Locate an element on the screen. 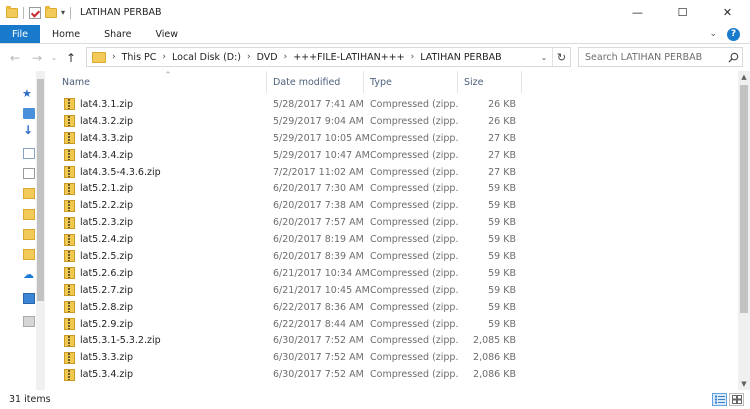  up-button: ↑ is located at coordinates (71, 58).